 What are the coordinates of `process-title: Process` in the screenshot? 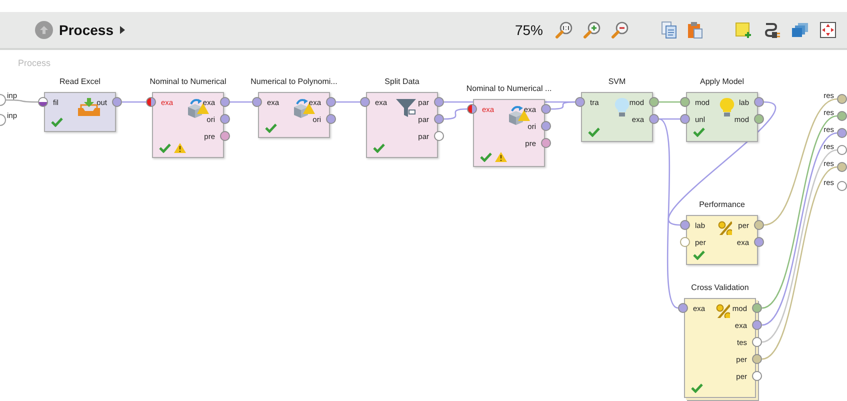 It's located at (86, 30).